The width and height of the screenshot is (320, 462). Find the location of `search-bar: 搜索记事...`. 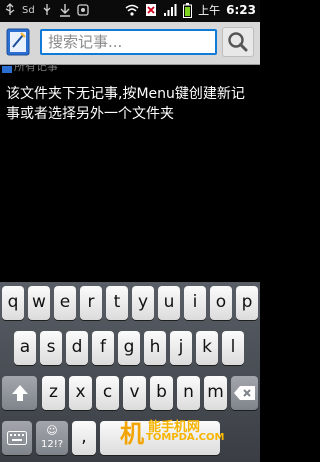

search-bar: 搜索记事... is located at coordinates (130, 43).